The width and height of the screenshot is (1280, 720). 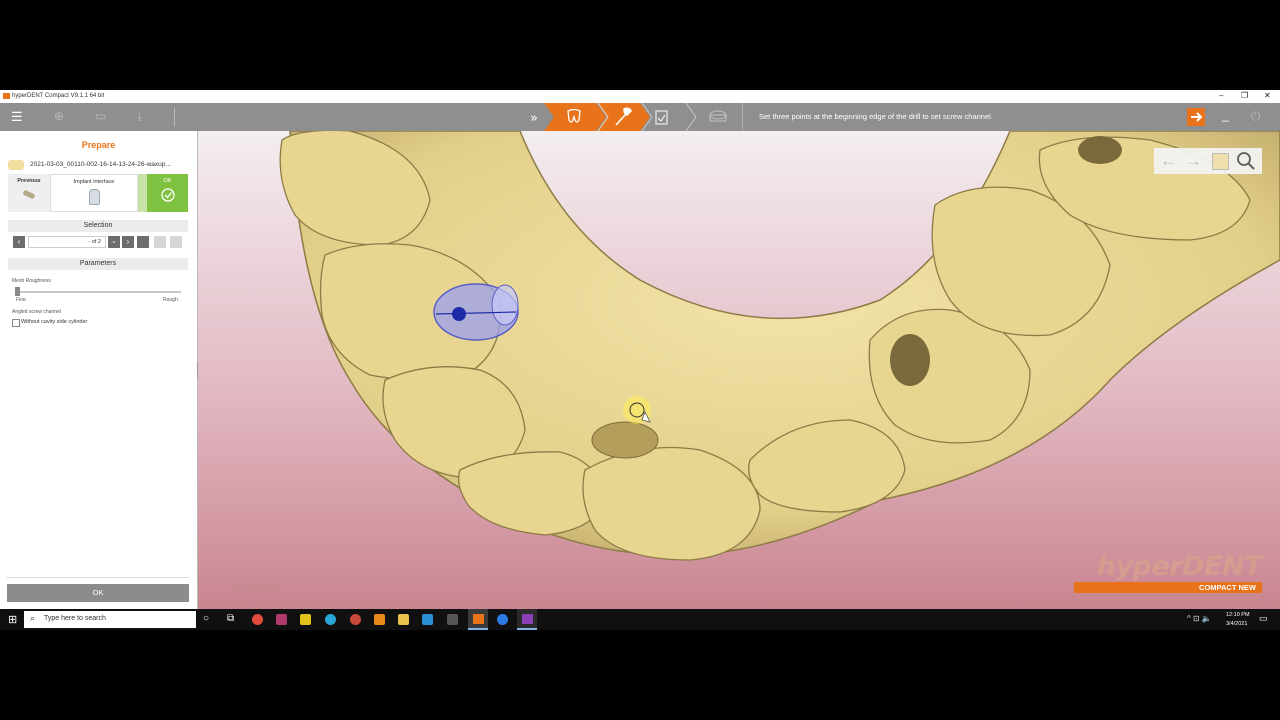 I want to click on ok-button: OK, so click(x=98, y=593).